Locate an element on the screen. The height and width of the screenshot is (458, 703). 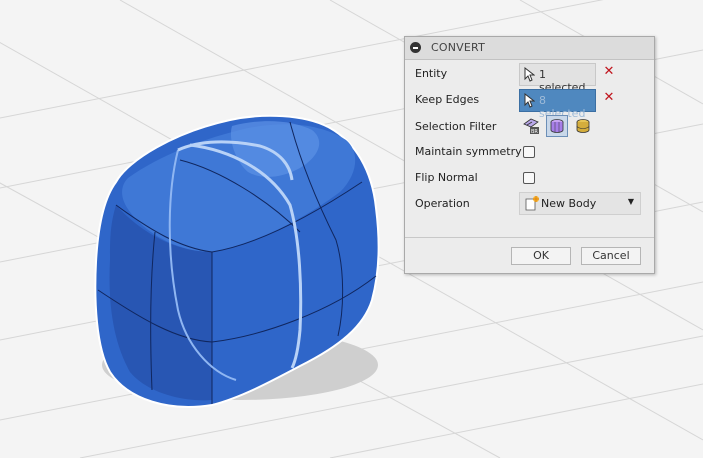
operation-label: Operation is located at coordinates (442, 203).